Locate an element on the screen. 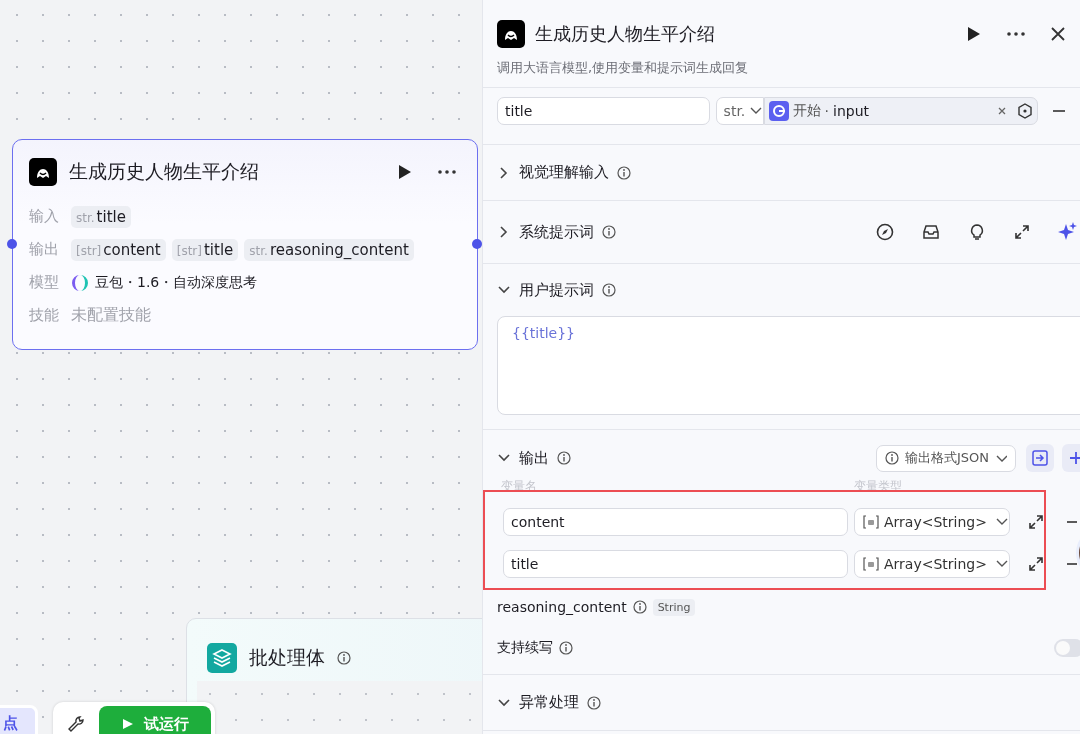  add-node-button: 点 is located at coordinates (19, 719).